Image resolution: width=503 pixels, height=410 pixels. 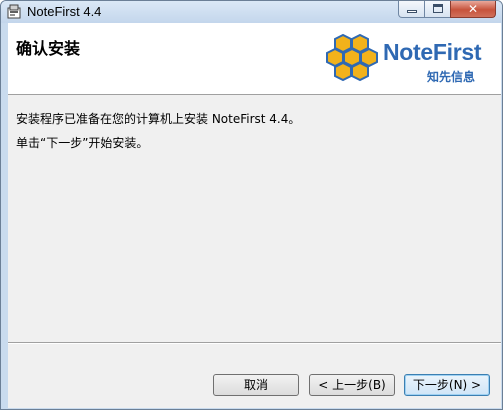 I want to click on logo-name: NoteFirst, so click(x=432, y=52).